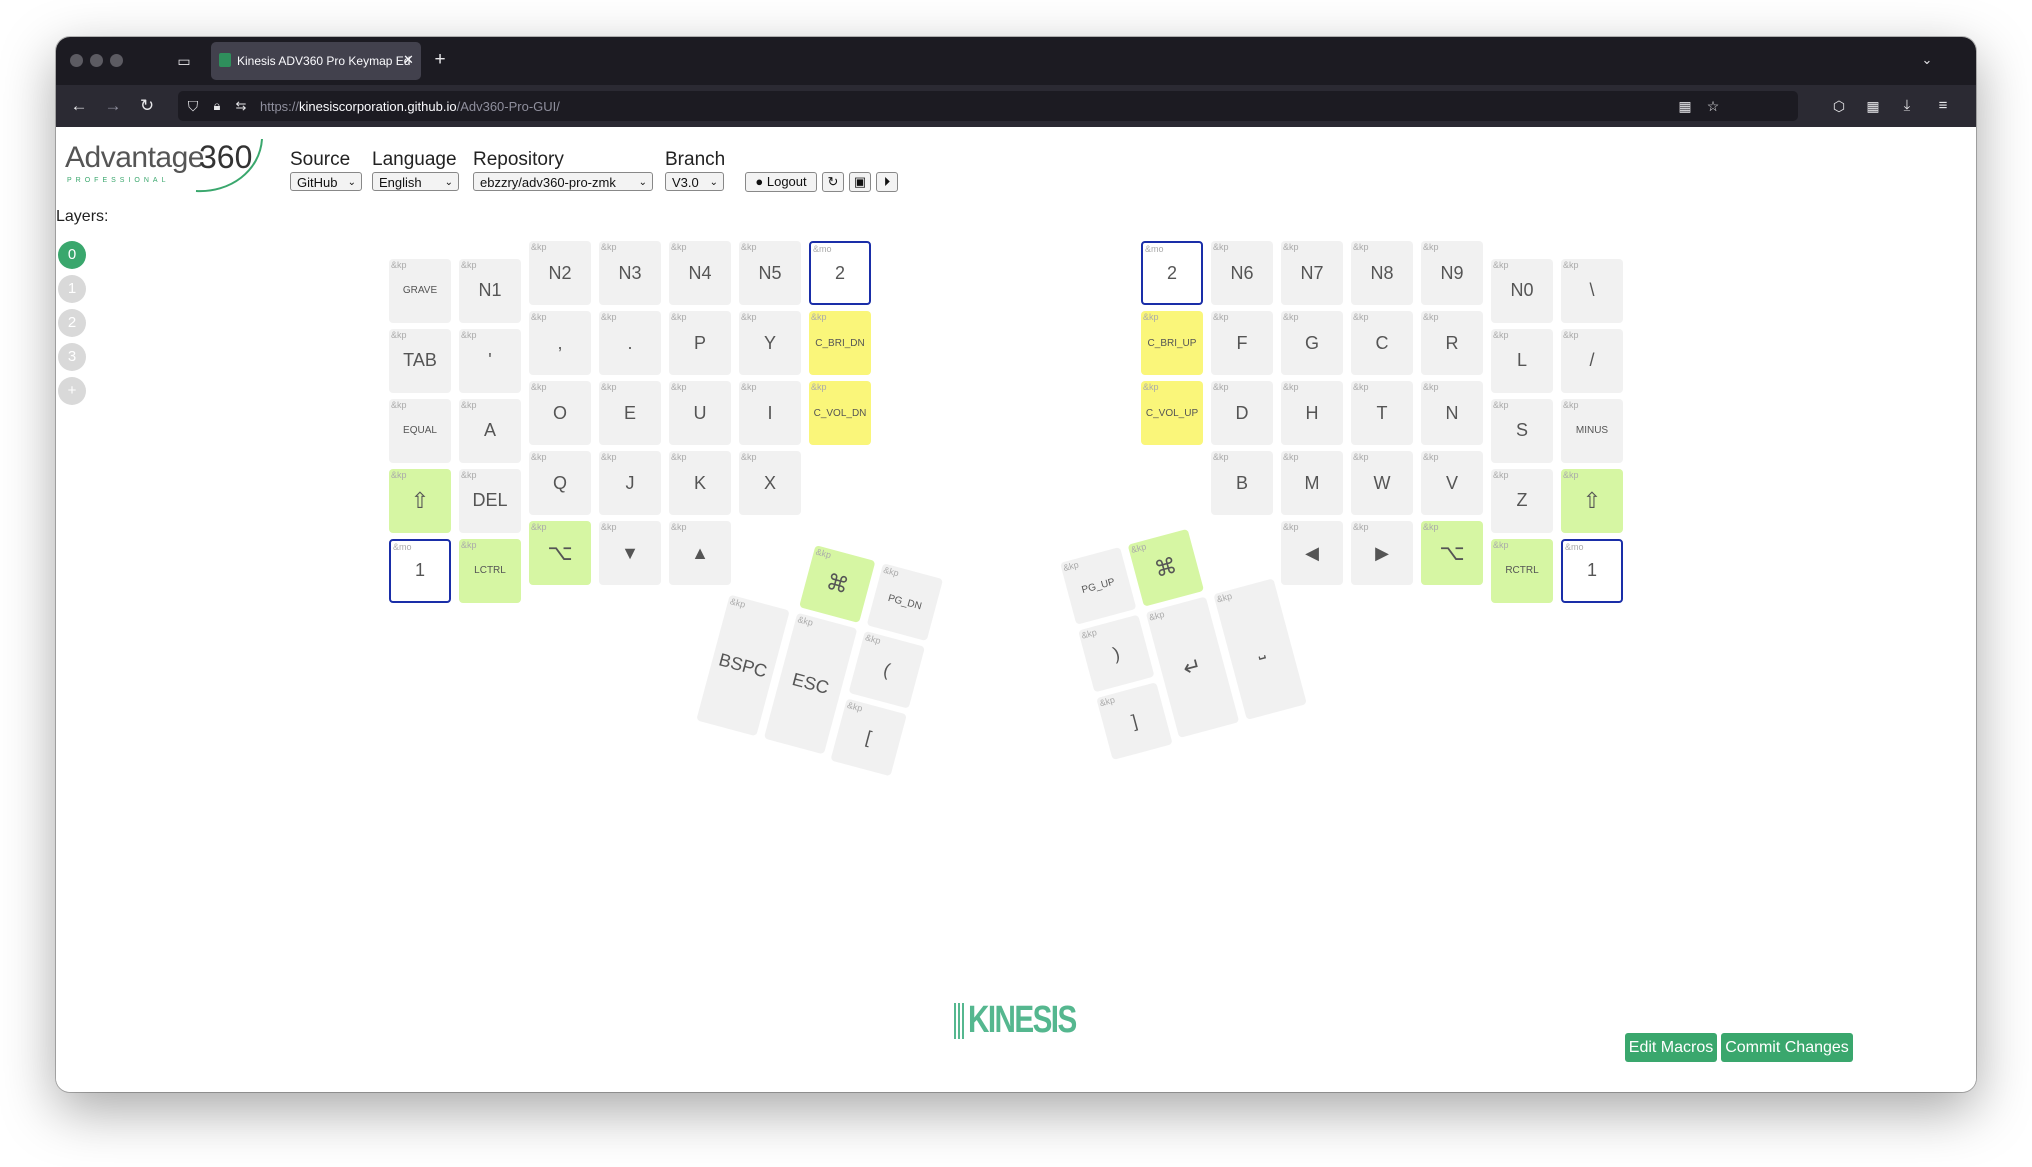 The height and width of the screenshot is (1167, 2032). I want to click on key: &kp TAB, so click(420, 360).